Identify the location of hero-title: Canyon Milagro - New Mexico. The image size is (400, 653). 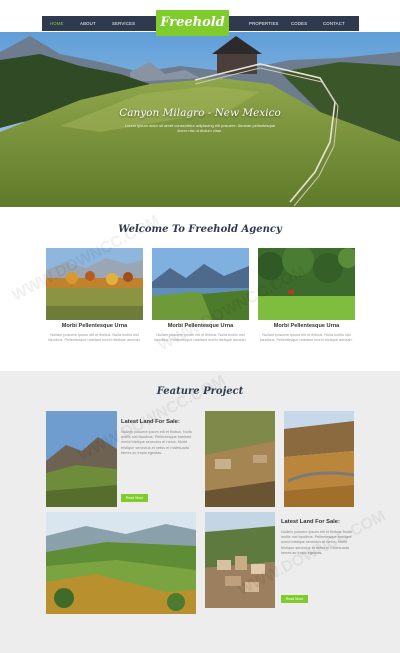
(200, 113).